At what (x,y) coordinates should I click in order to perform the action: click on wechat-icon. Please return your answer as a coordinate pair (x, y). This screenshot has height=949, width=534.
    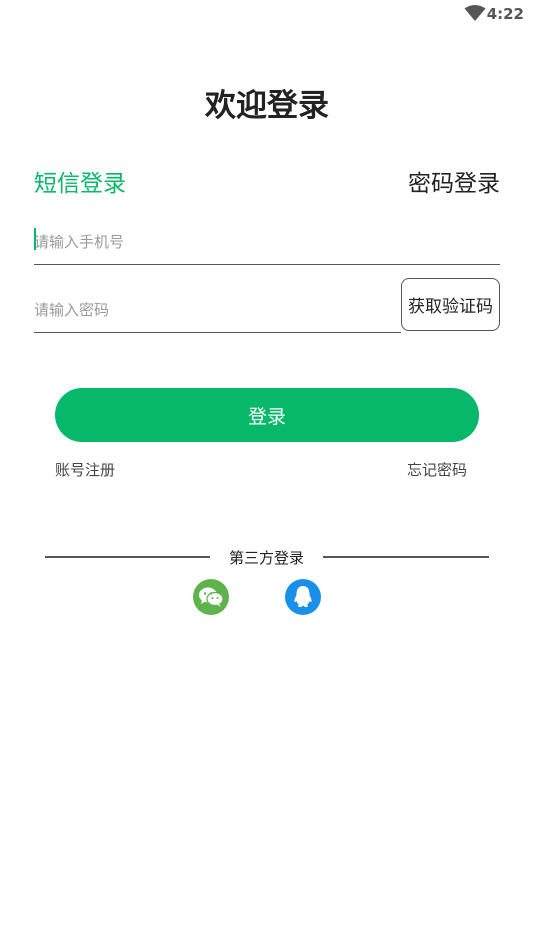
    Looking at the image, I should click on (211, 597).